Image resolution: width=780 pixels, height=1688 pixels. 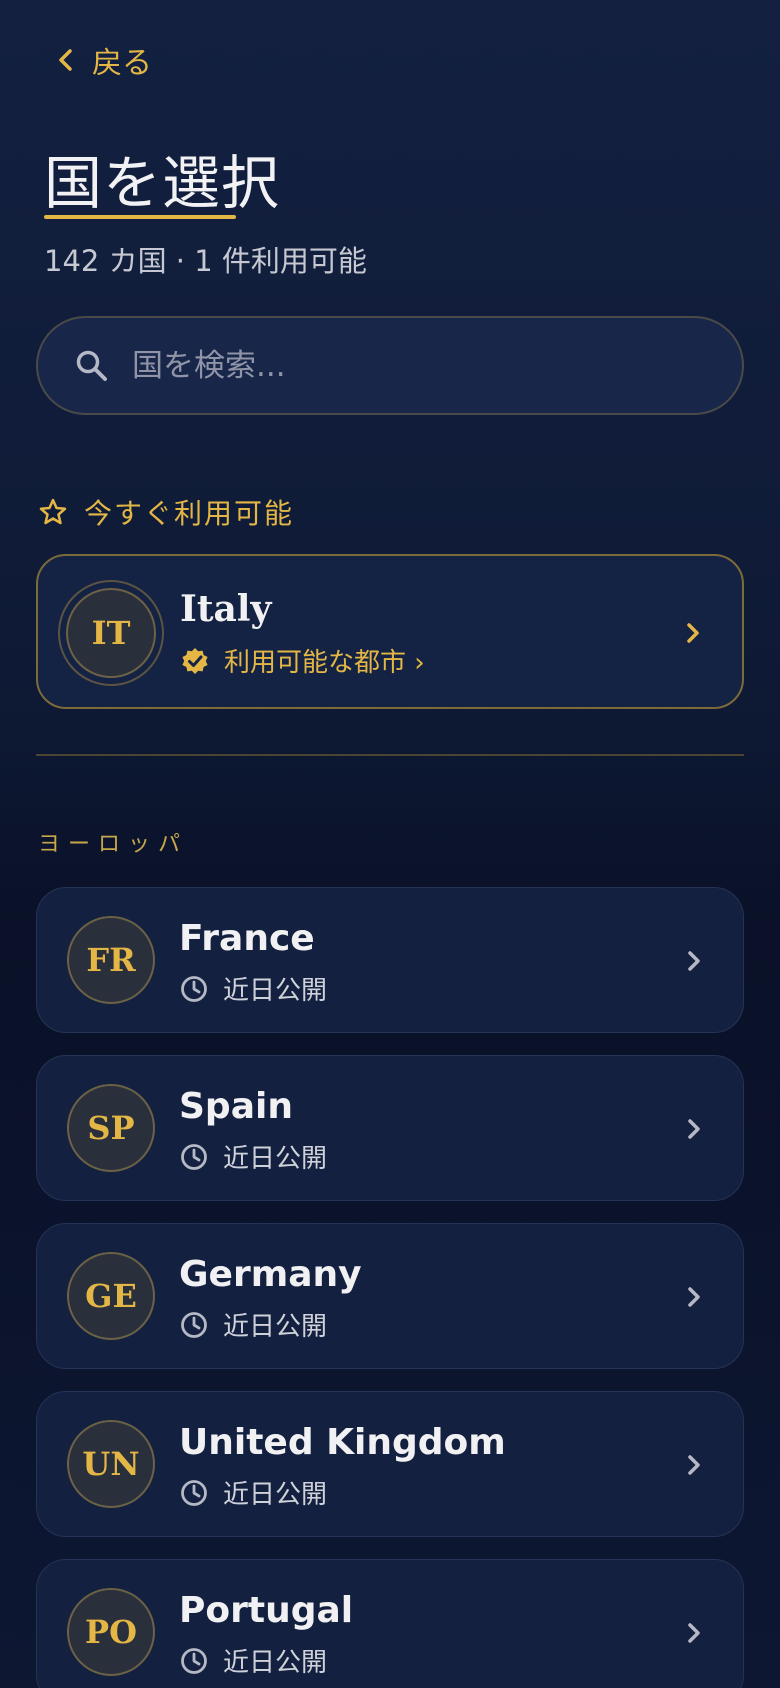 What do you see at coordinates (226, 609) in the screenshot?
I see `country-name: Italy` at bounding box center [226, 609].